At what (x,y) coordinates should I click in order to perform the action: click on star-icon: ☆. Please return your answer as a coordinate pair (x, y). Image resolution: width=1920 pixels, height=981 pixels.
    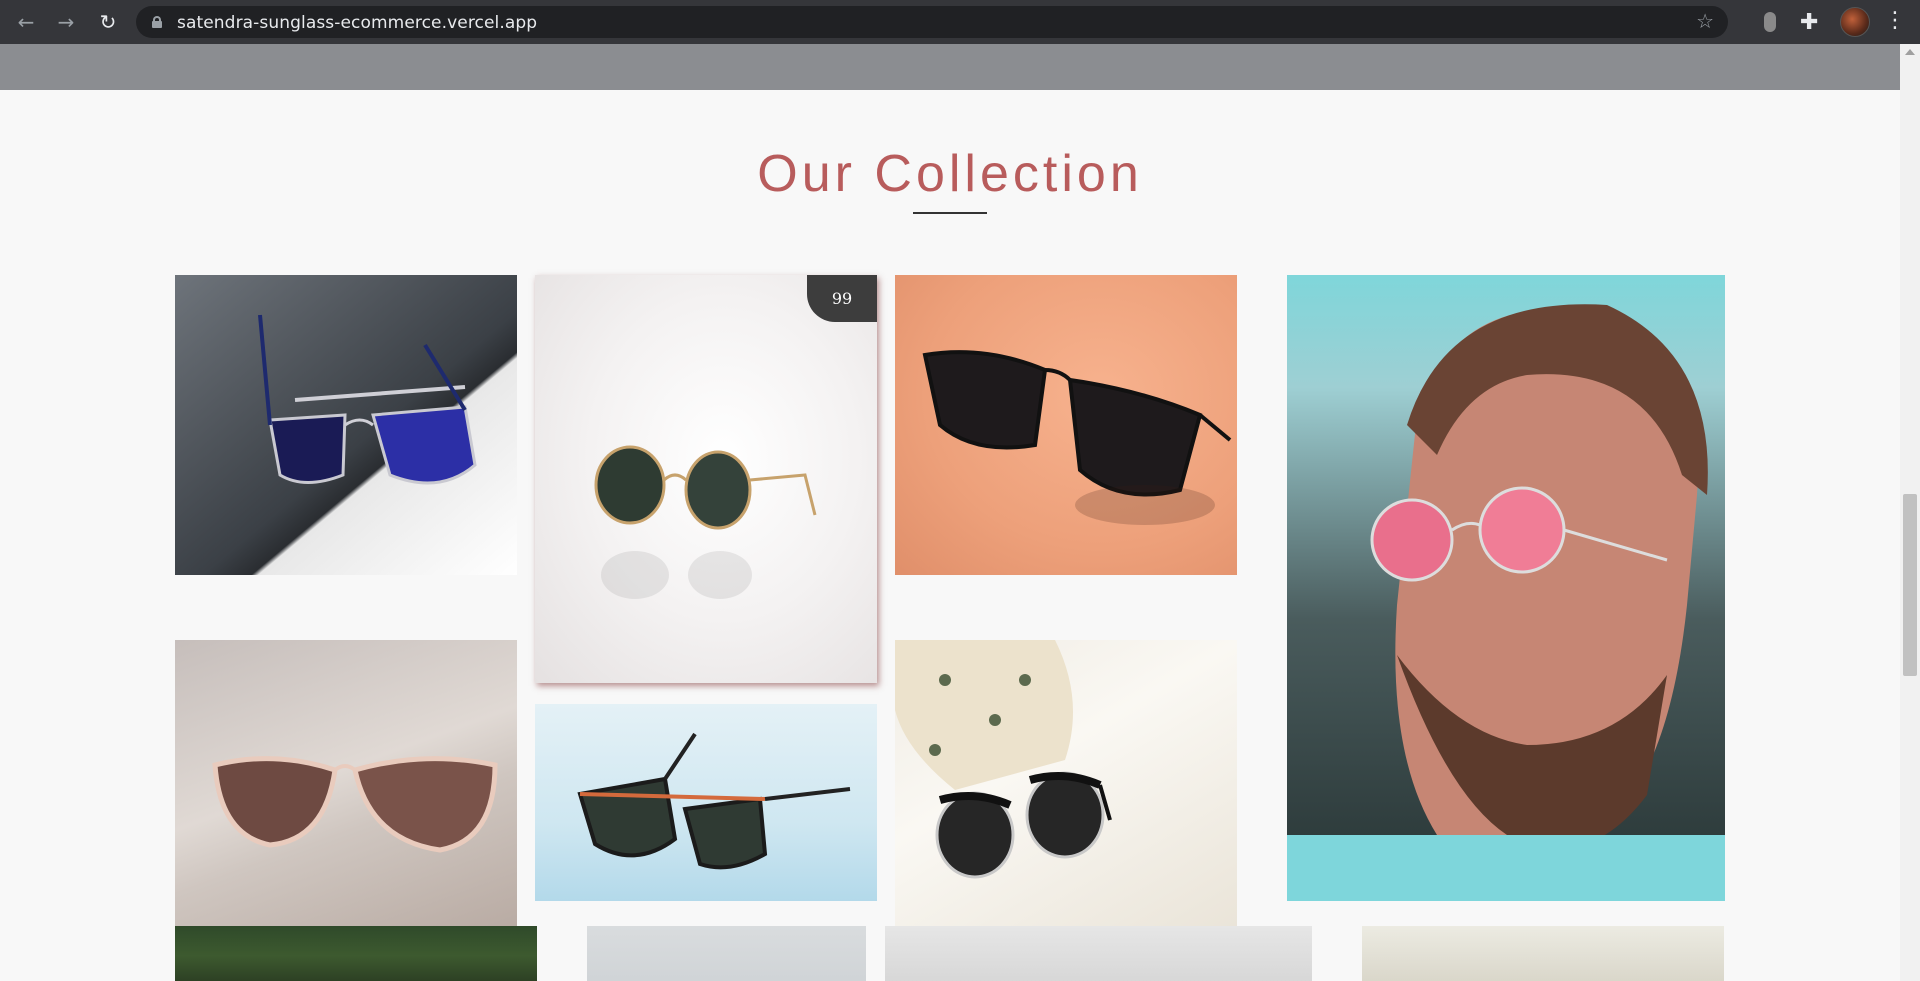
    Looking at the image, I should click on (1705, 21).